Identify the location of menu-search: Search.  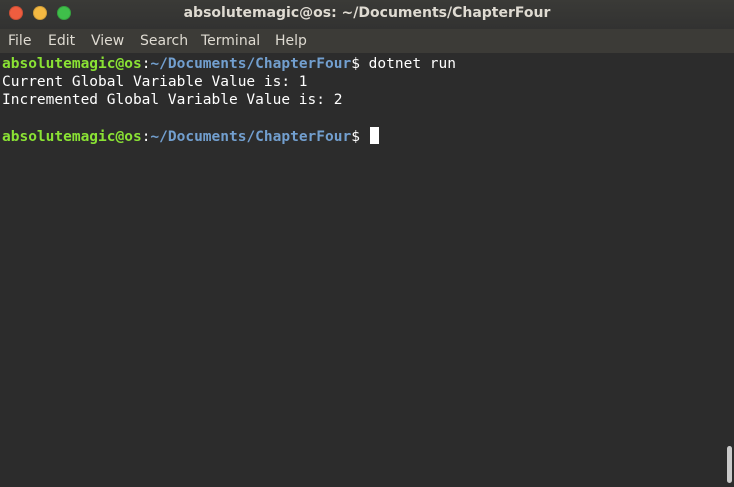
(164, 41).